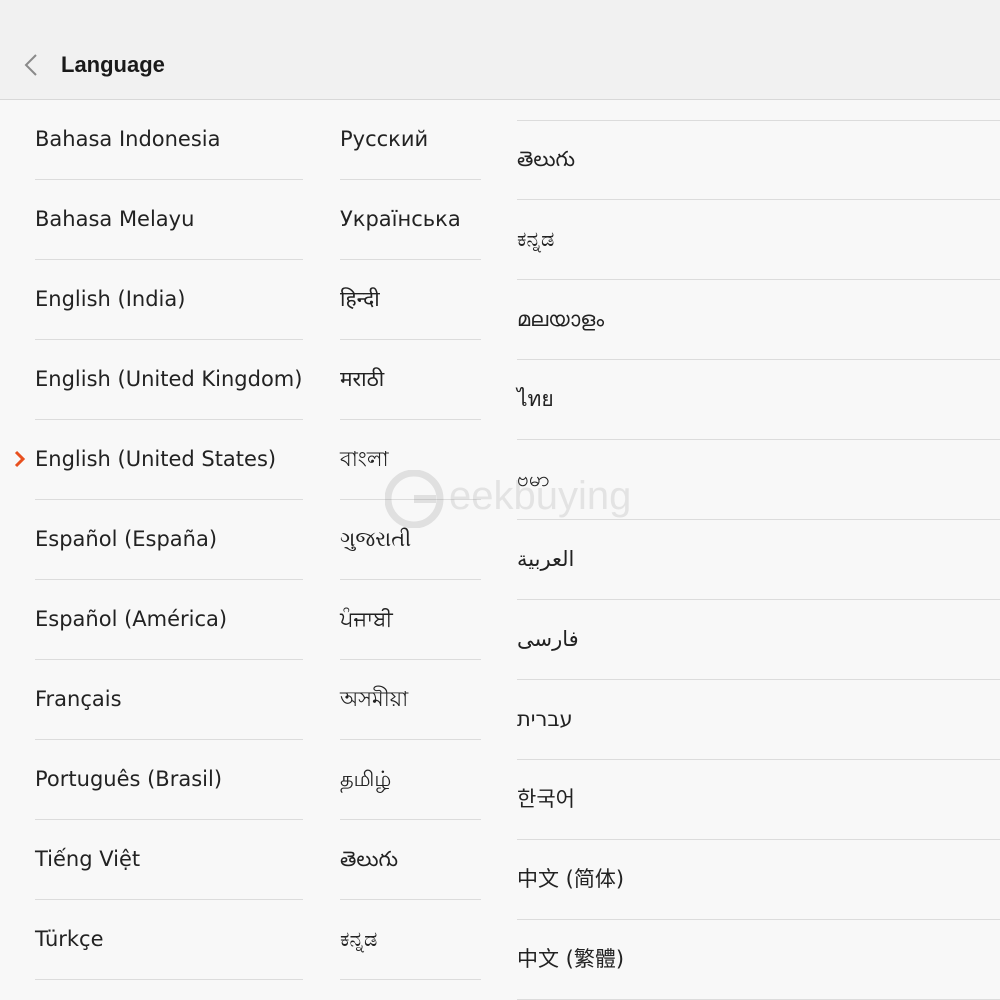 The height and width of the screenshot is (1000, 1000). Describe the element at coordinates (126, 539) in the screenshot. I see `language-label: Español (España)` at that location.